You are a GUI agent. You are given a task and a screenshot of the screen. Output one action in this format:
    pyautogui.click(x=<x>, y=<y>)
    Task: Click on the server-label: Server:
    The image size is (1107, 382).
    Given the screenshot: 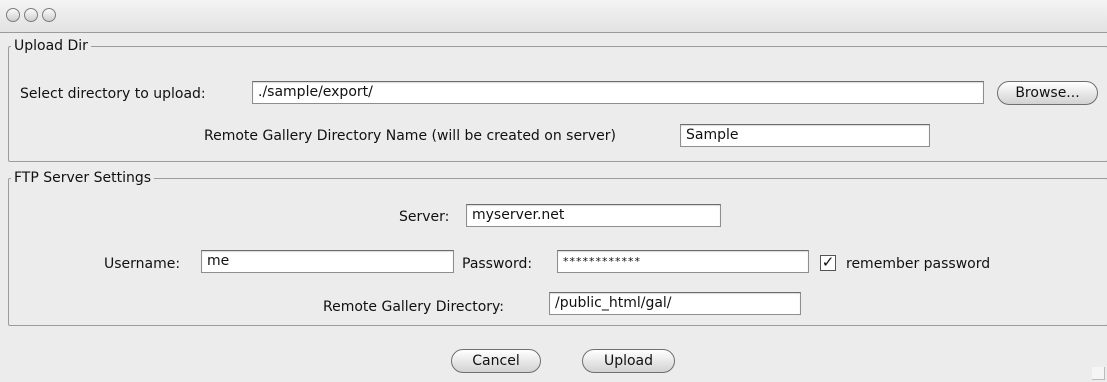 What is the action you would take?
    pyautogui.click(x=424, y=217)
    